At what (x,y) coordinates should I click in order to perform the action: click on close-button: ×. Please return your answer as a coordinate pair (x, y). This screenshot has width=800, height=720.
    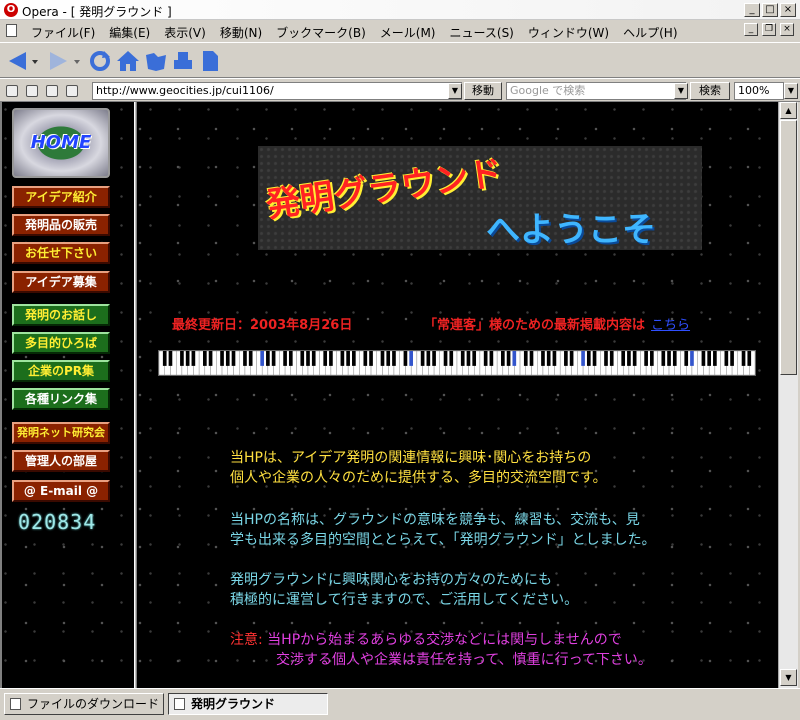
    Looking at the image, I should click on (788, 10).